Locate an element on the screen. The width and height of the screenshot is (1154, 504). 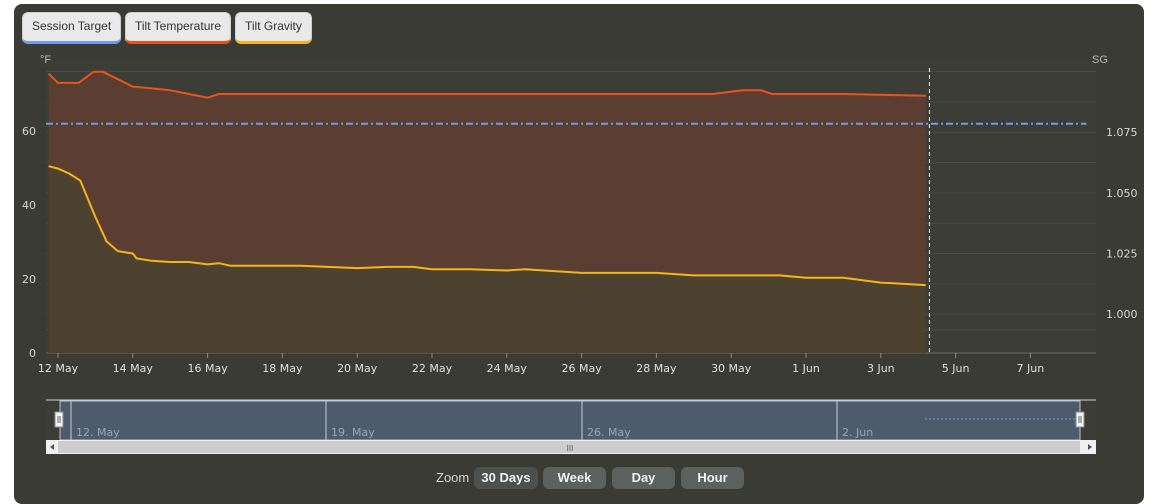
x-tick-label-10: 1 Jun is located at coordinates (806, 368).